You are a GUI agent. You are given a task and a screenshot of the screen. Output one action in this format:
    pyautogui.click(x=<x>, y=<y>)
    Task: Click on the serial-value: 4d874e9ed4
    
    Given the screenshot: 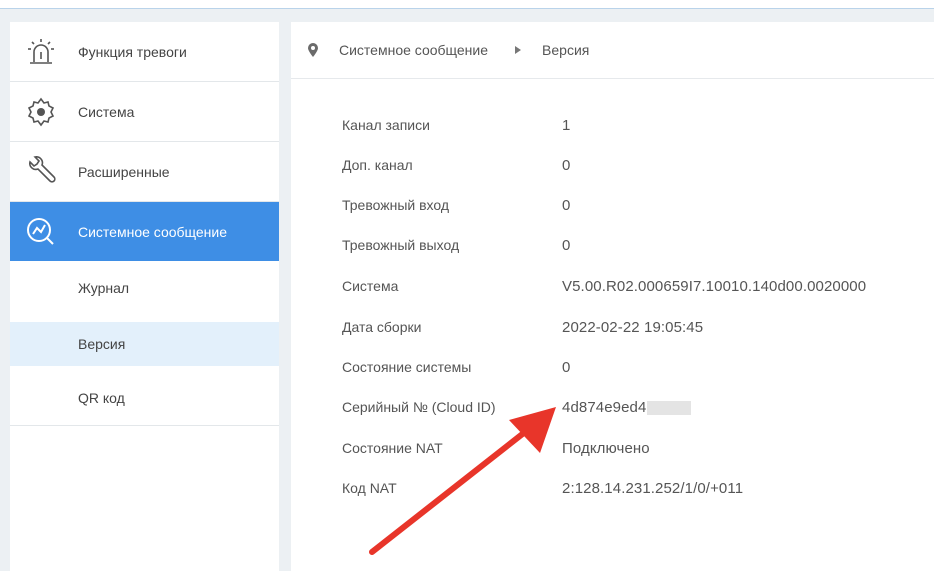 What is the action you would take?
    pyautogui.click(x=627, y=407)
    